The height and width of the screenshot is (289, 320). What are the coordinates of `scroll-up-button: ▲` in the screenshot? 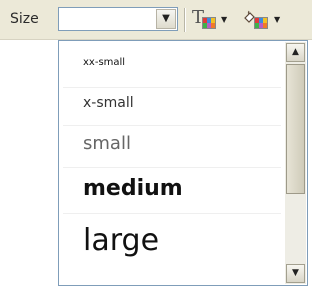 It's located at (295, 52).